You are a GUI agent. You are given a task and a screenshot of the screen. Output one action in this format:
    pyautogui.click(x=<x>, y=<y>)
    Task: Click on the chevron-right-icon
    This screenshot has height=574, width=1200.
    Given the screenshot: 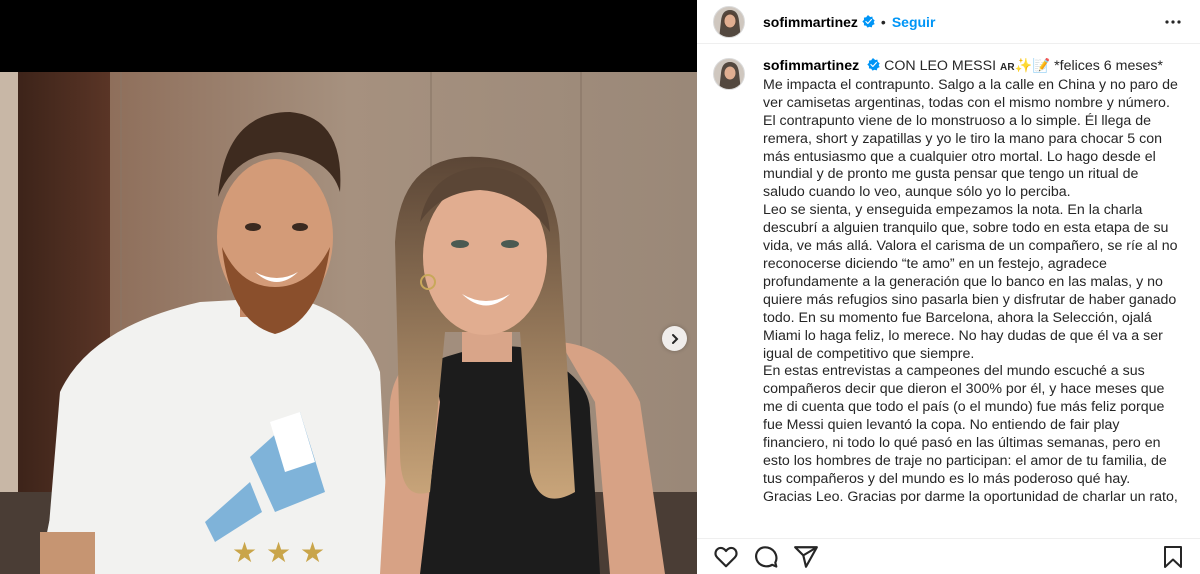 What is the action you would take?
    pyautogui.click(x=674, y=338)
    